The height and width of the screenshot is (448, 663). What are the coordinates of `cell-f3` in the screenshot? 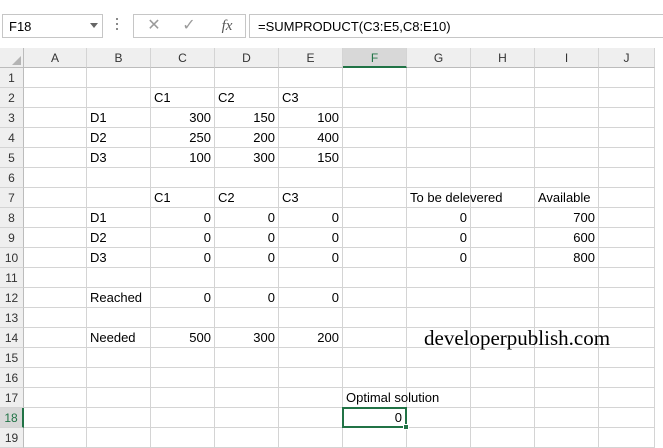 It's located at (375, 118).